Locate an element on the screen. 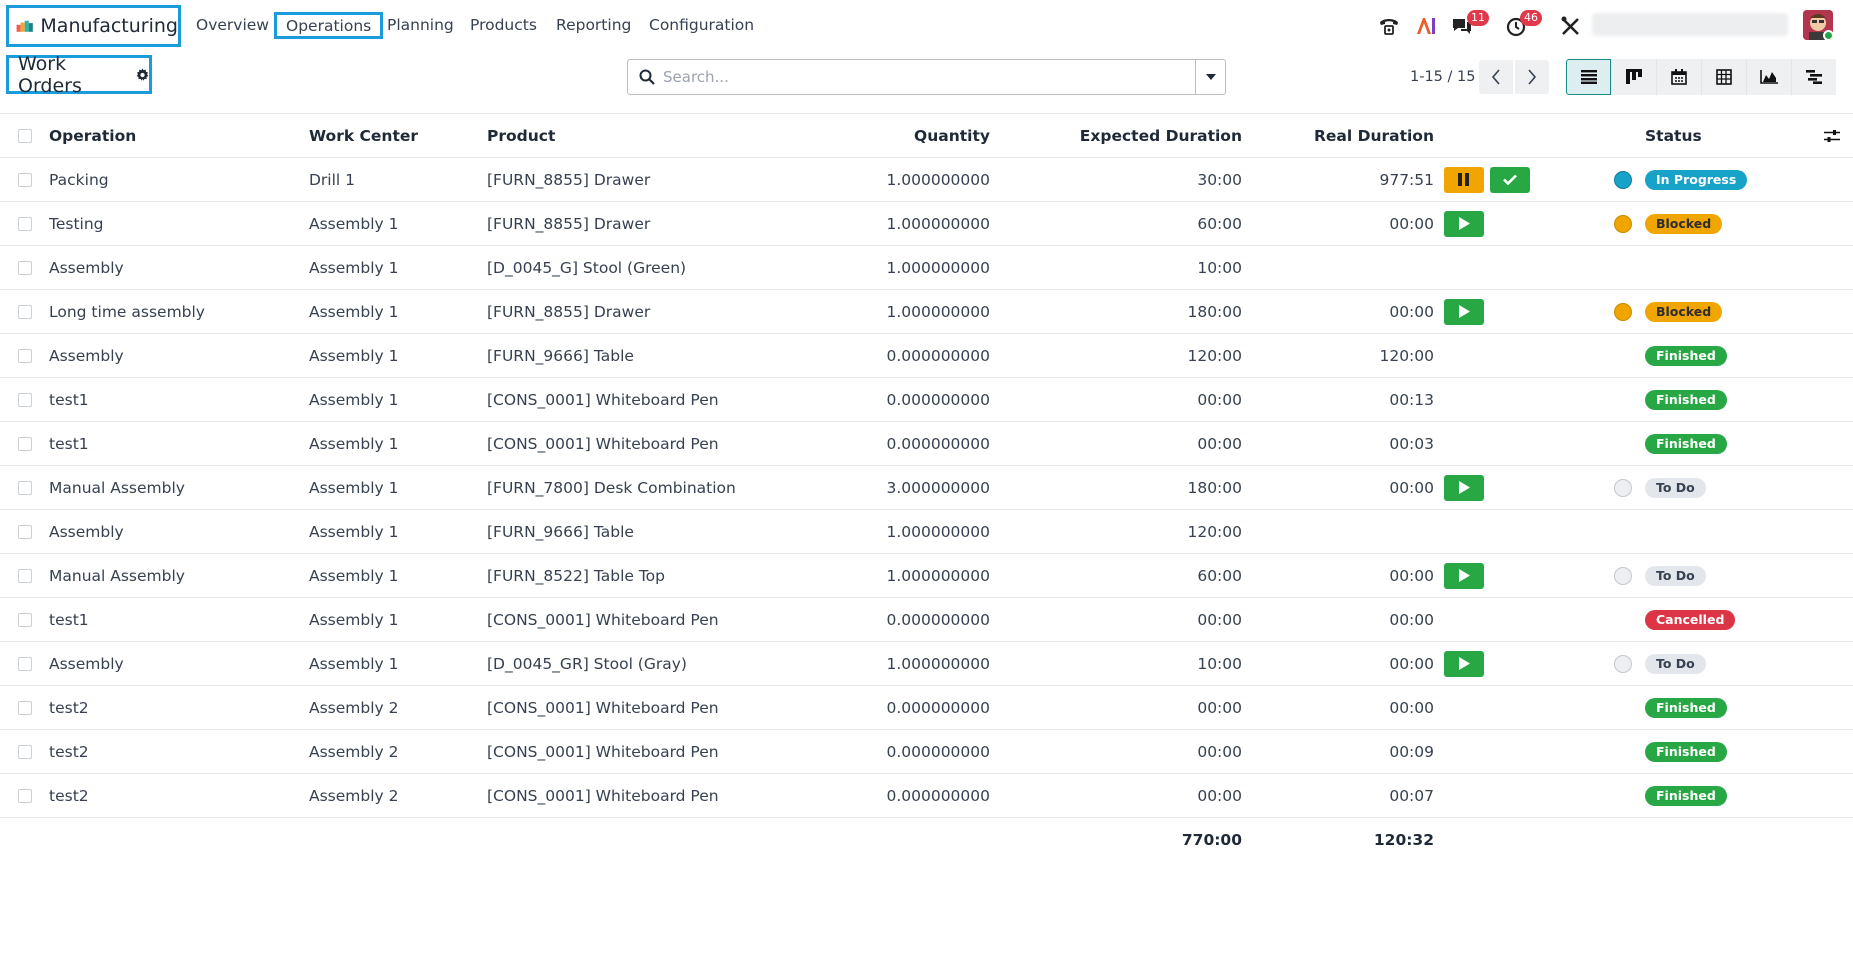 The image size is (1853, 961). menu-overview: Overview is located at coordinates (232, 26).